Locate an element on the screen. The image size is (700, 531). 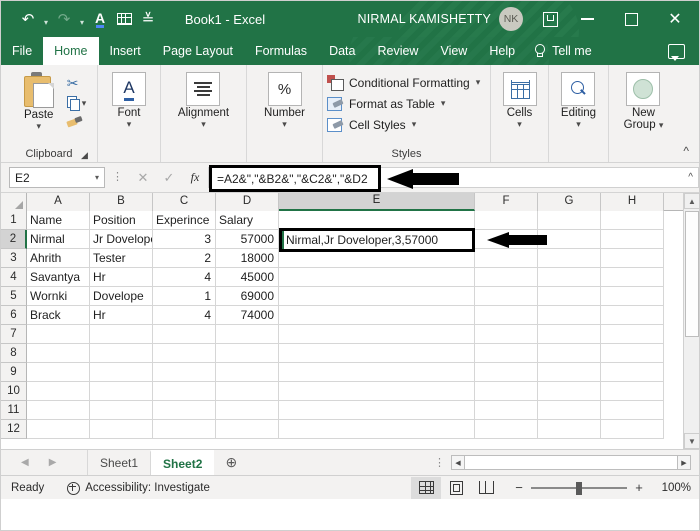
maximize-button is located at coordinates (631, 19).